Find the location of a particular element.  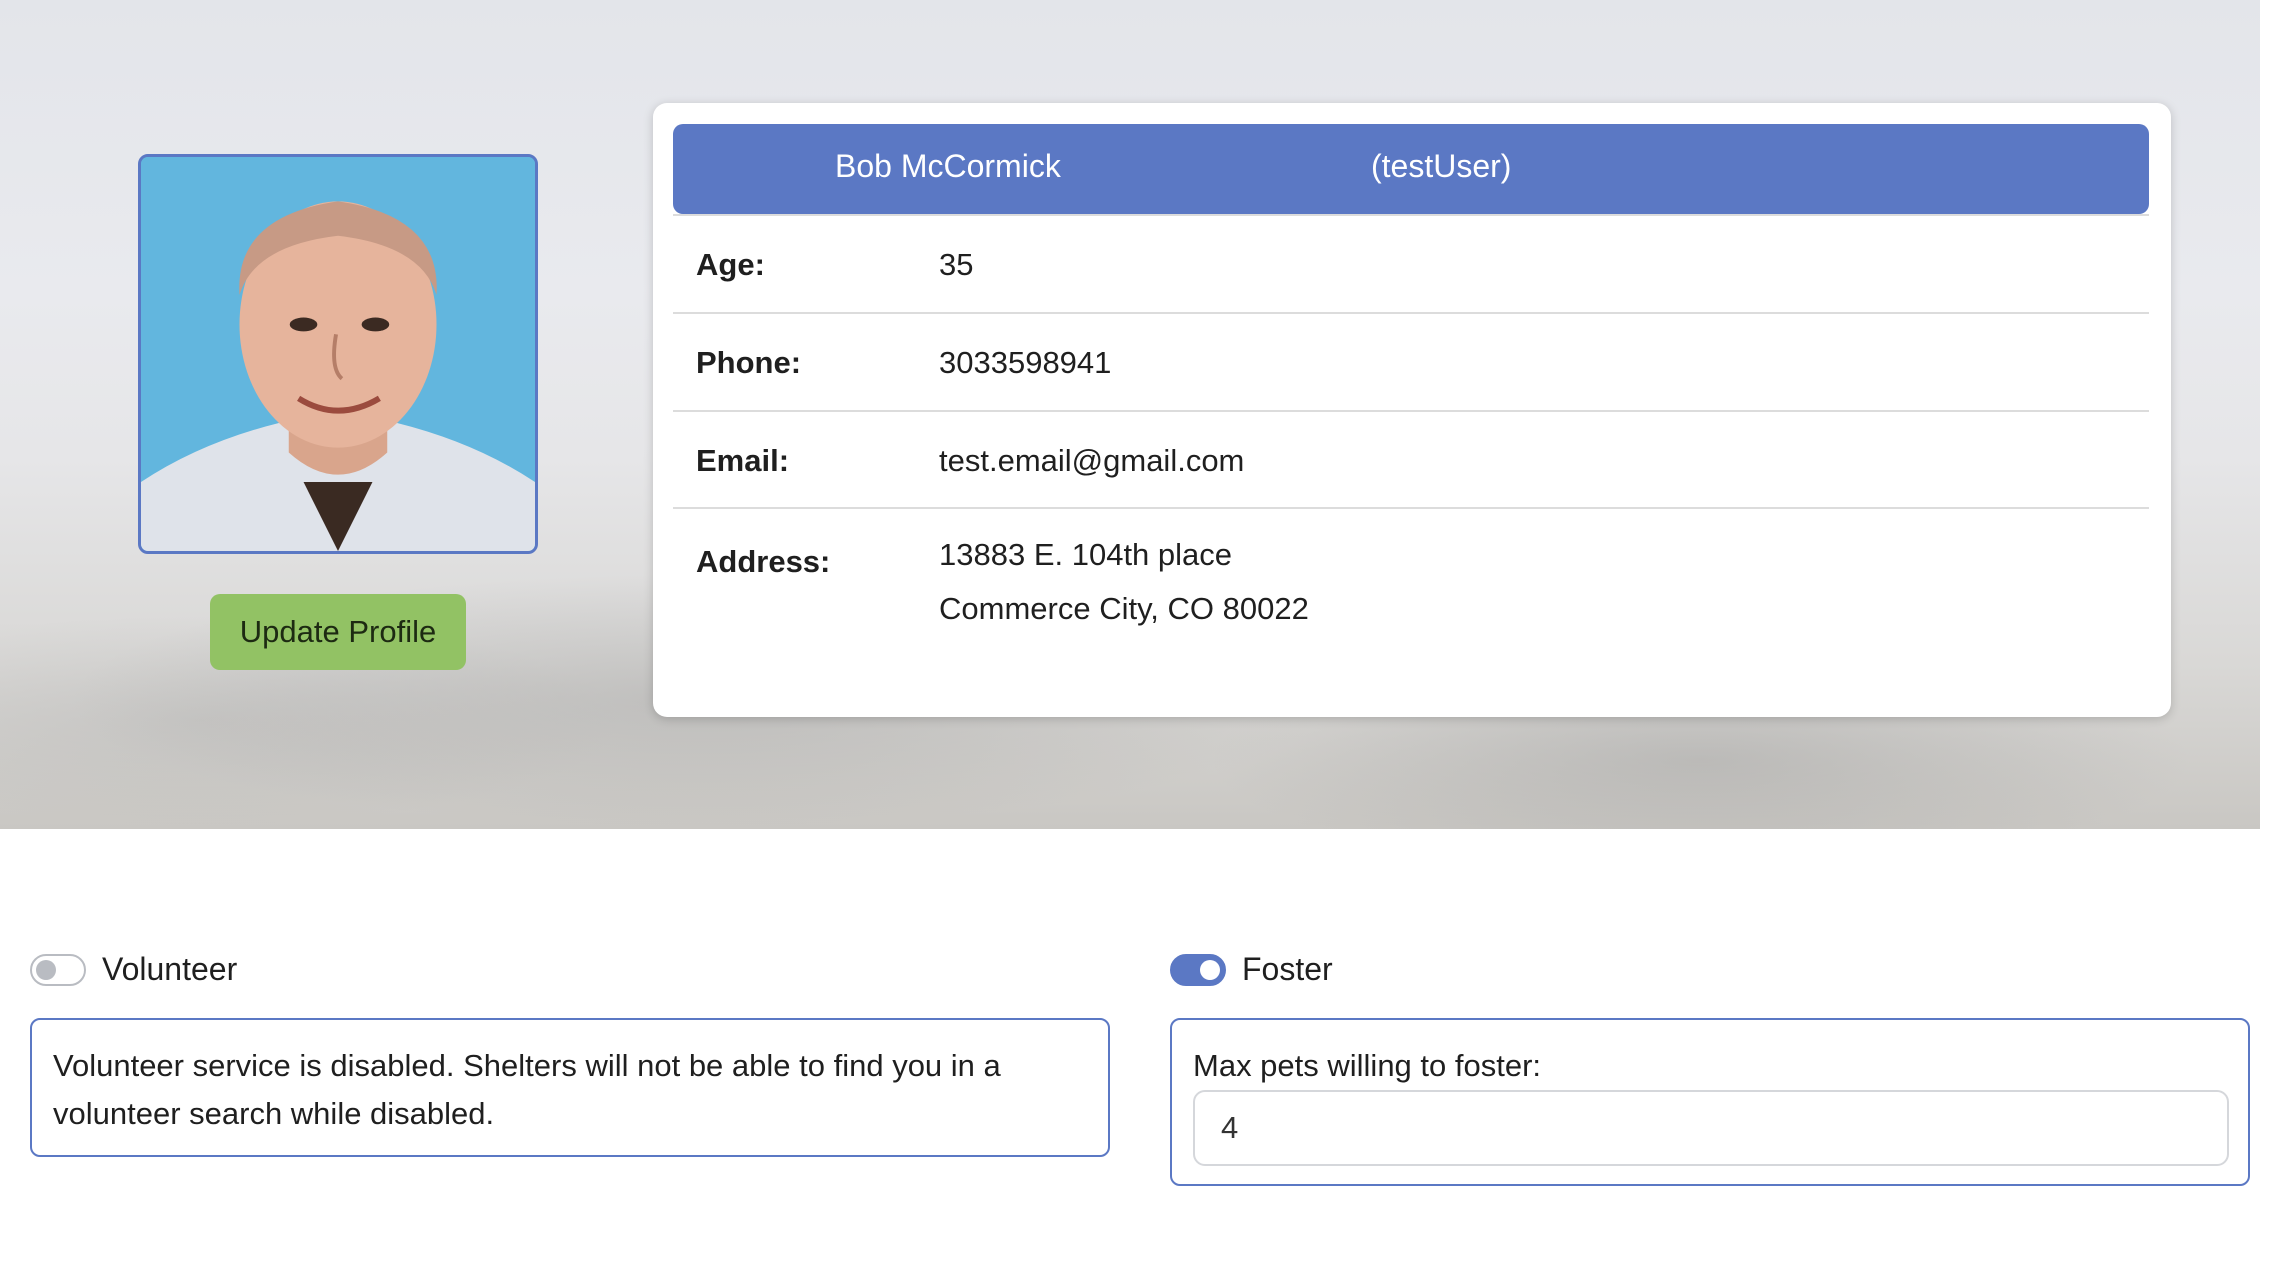

volunteer-toggle is located at coordinates (58, 969).